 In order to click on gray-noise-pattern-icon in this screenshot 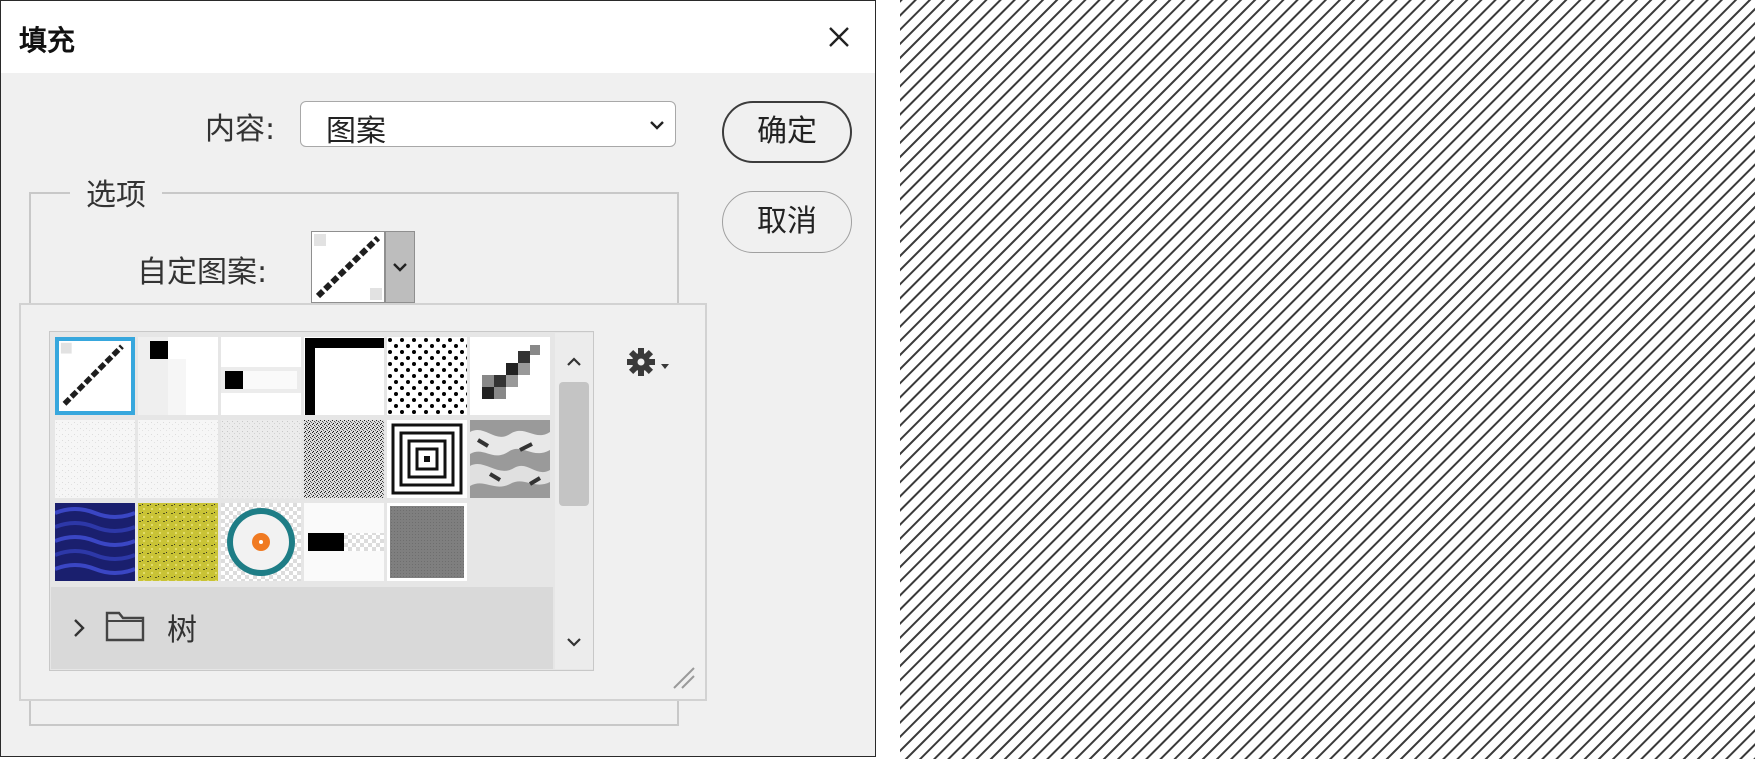, I will do `click(261, 459)`.